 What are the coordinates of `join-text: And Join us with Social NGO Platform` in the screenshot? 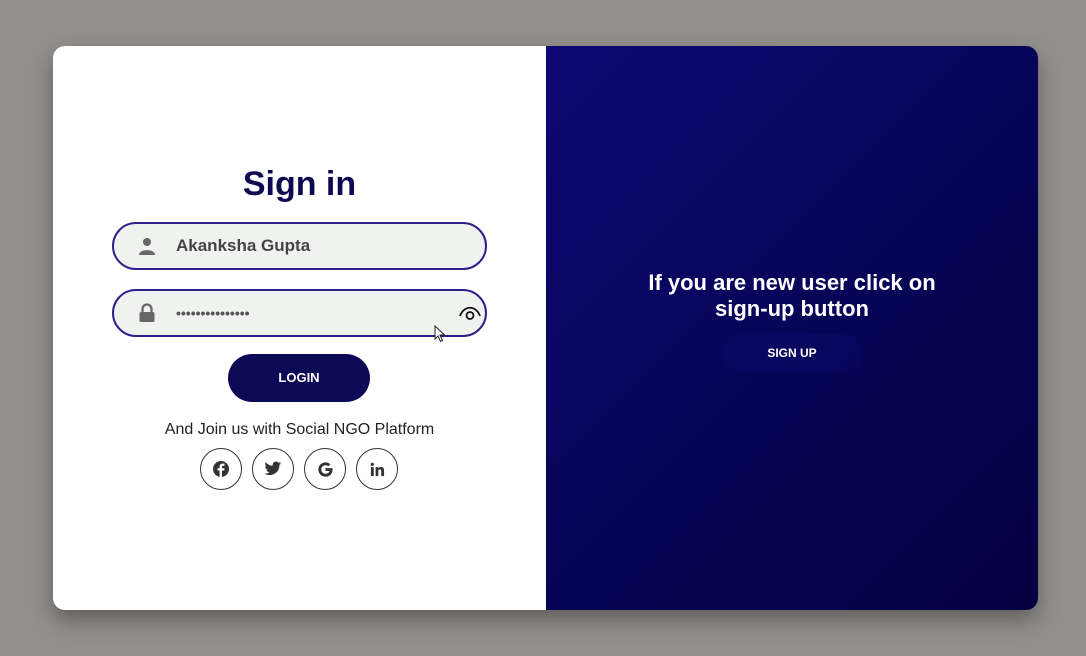 It's located at (299, 429).